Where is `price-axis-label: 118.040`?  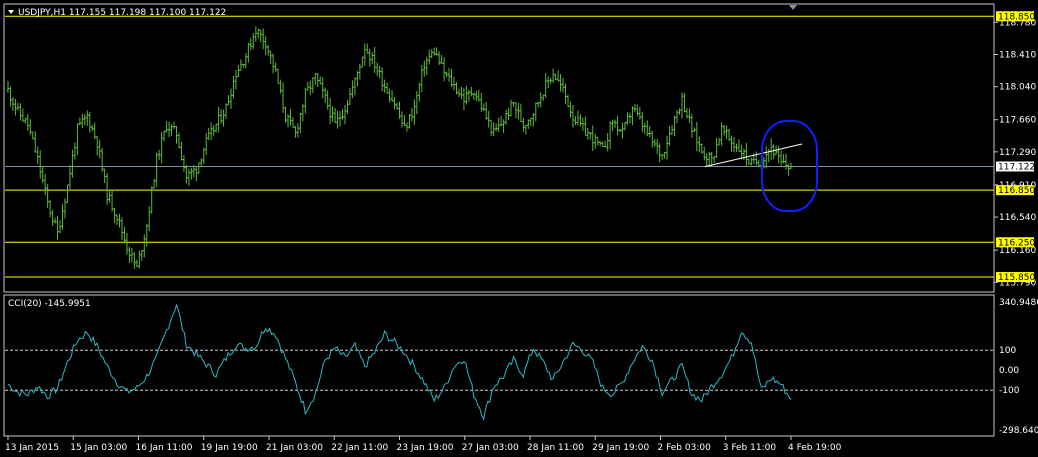
price-axis-label: 118.040 is located at coordinates (1017, 88).